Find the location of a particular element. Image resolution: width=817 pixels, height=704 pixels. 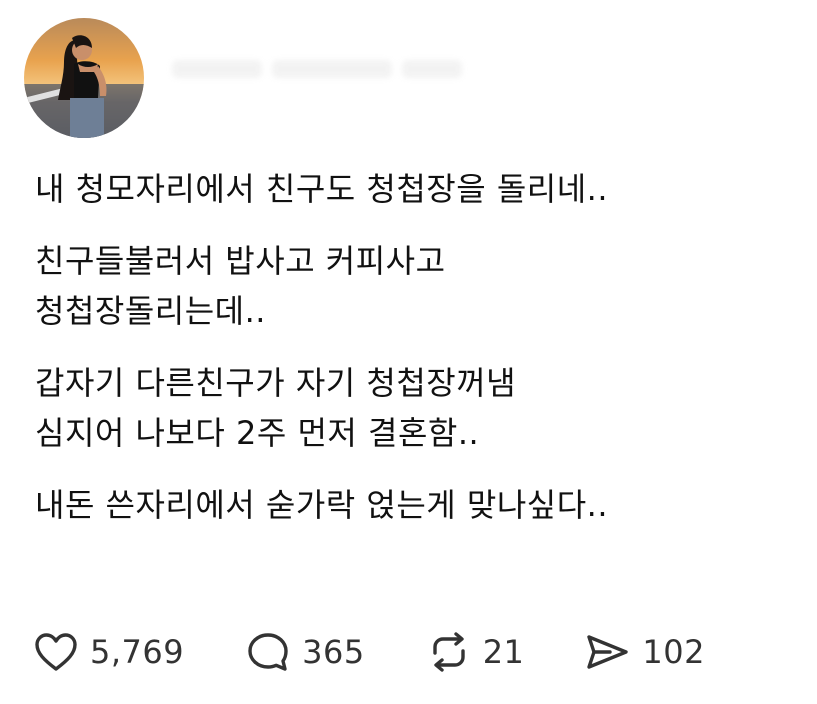

send-icon is located at coordinates (608, 652).